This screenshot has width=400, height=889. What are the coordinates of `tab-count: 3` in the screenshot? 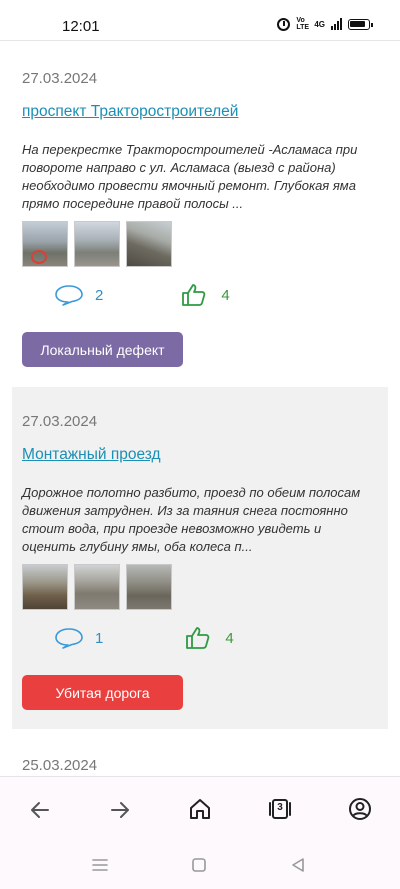 It's located at (280, 807).